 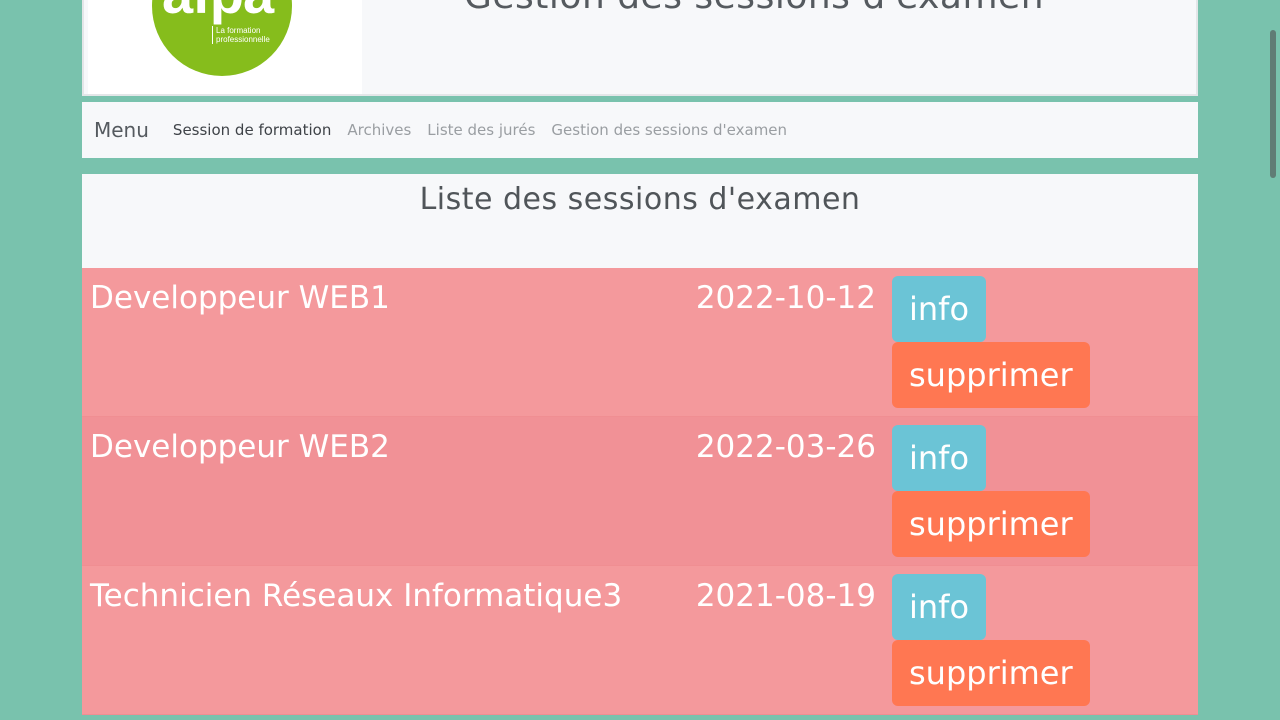 I want to click on list-panel: Liste des sessions d'examen, so click(x=640, y=221).